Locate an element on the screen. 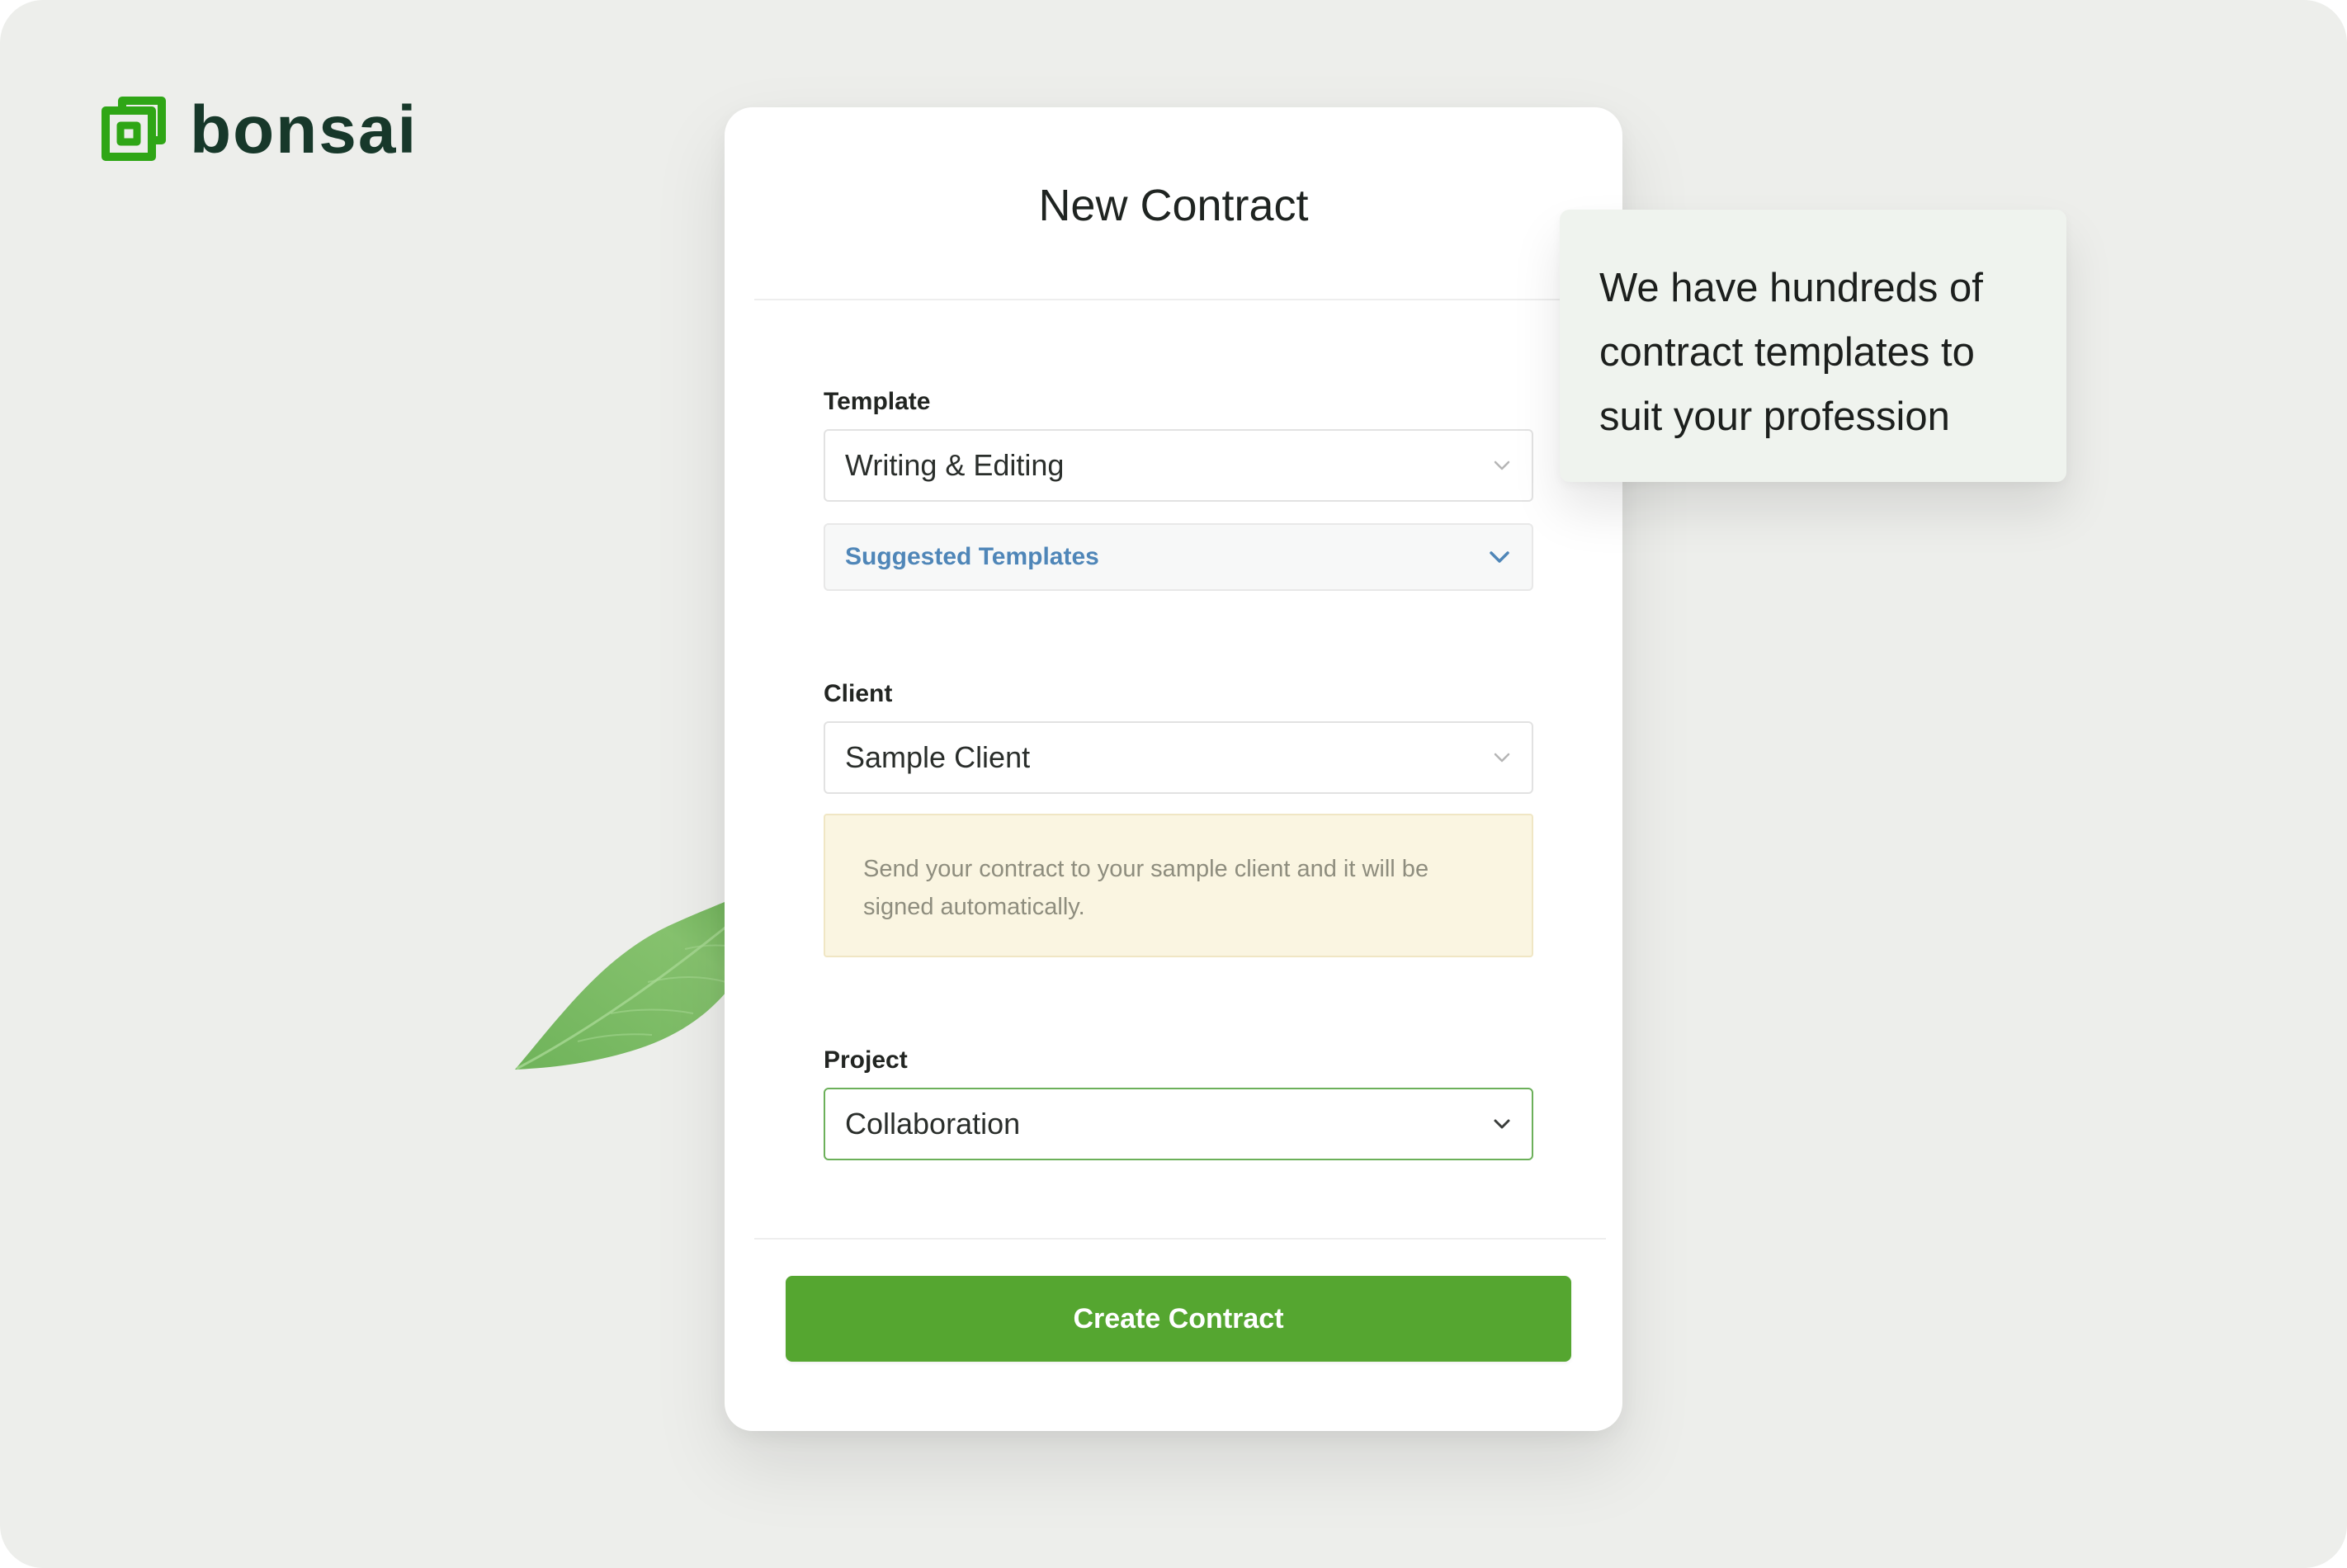 This screenshot has width=2347, height=1568. client-label: Client is located at coordinates (859, 693).